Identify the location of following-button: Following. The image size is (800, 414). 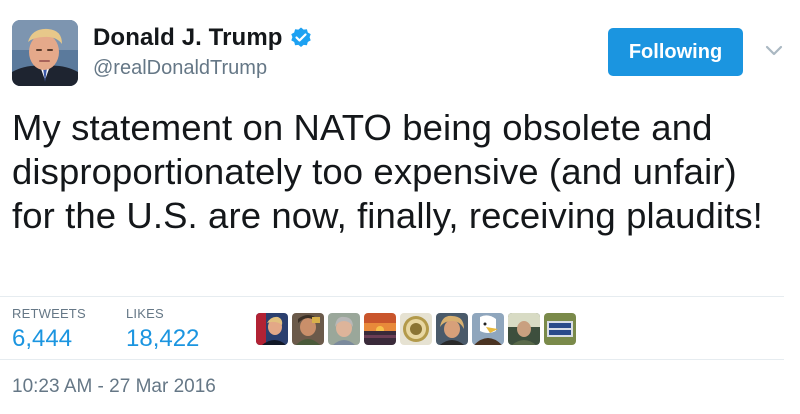
(675, 52).